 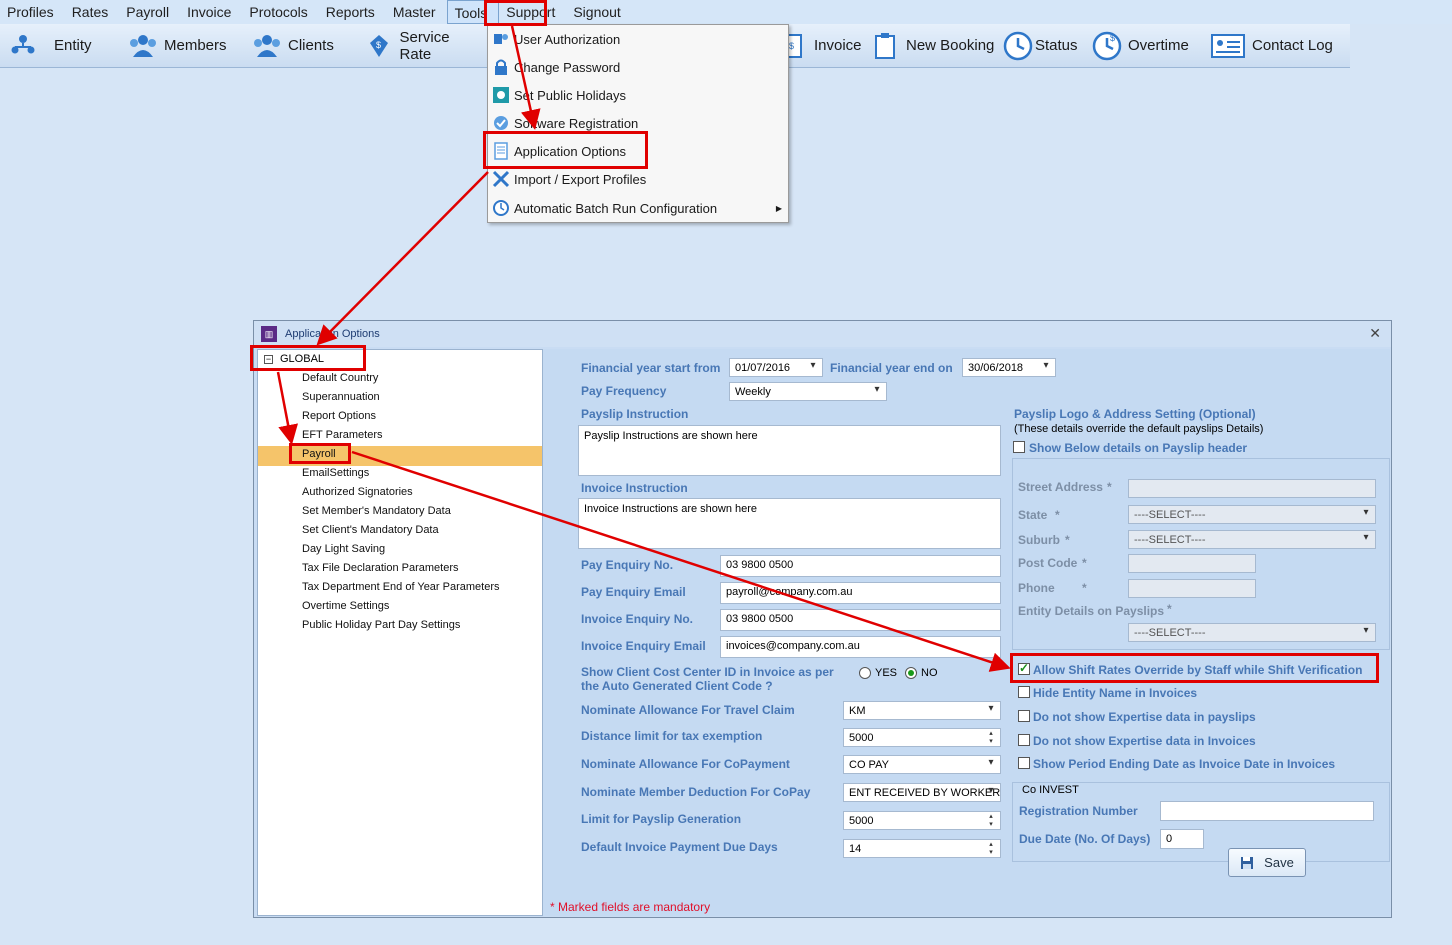 I want to click on no-expertise-invoices-label: Do not show Expertise data in Invoices, so click(x=1144, y=741).